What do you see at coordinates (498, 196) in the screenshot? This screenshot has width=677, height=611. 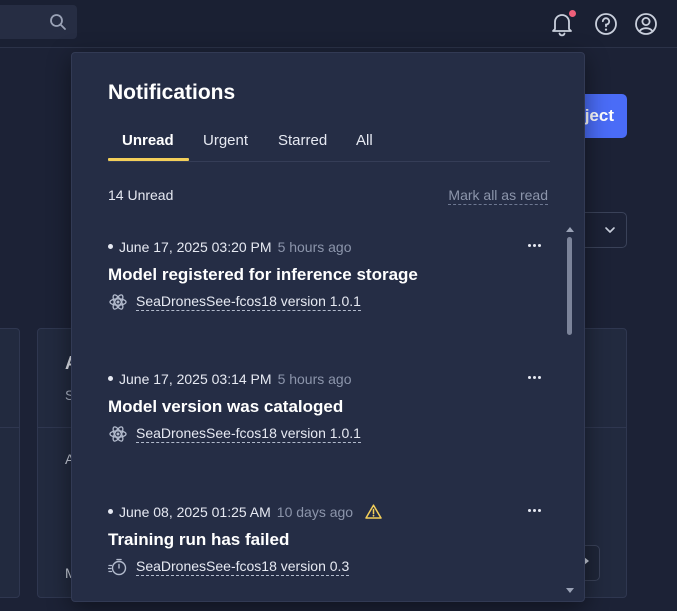 I see `mark-all-read-link: Mark all as read` at bounding box center [498, 196].